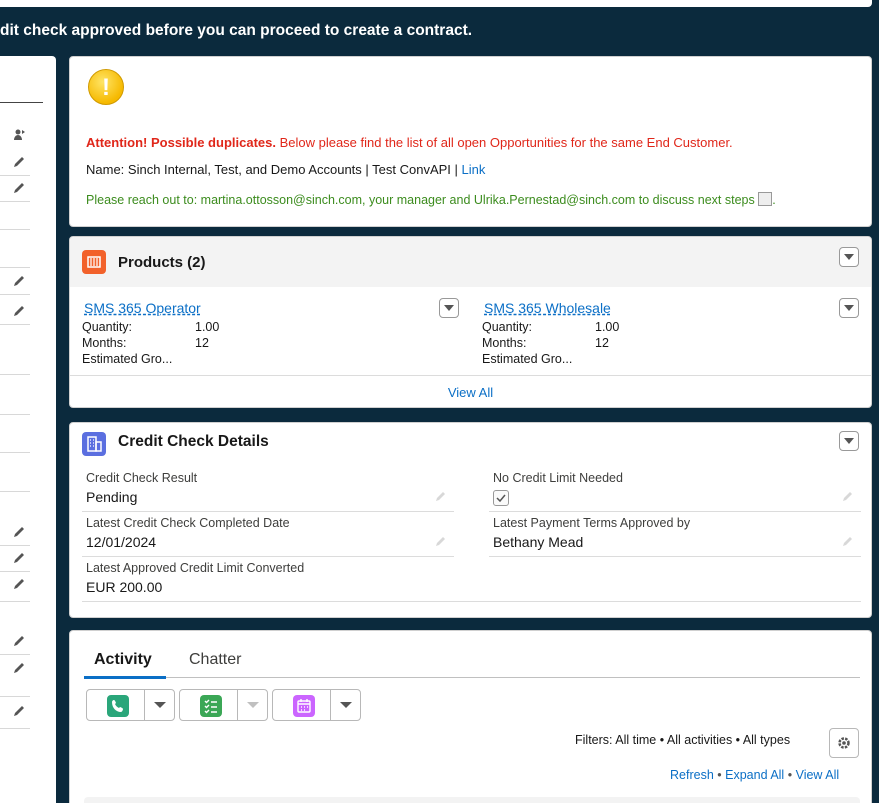  What do you see at coordinates (470, 392) in the screenshot?
I see `products-view-all-link: View All` at bounding box center [470, 392].